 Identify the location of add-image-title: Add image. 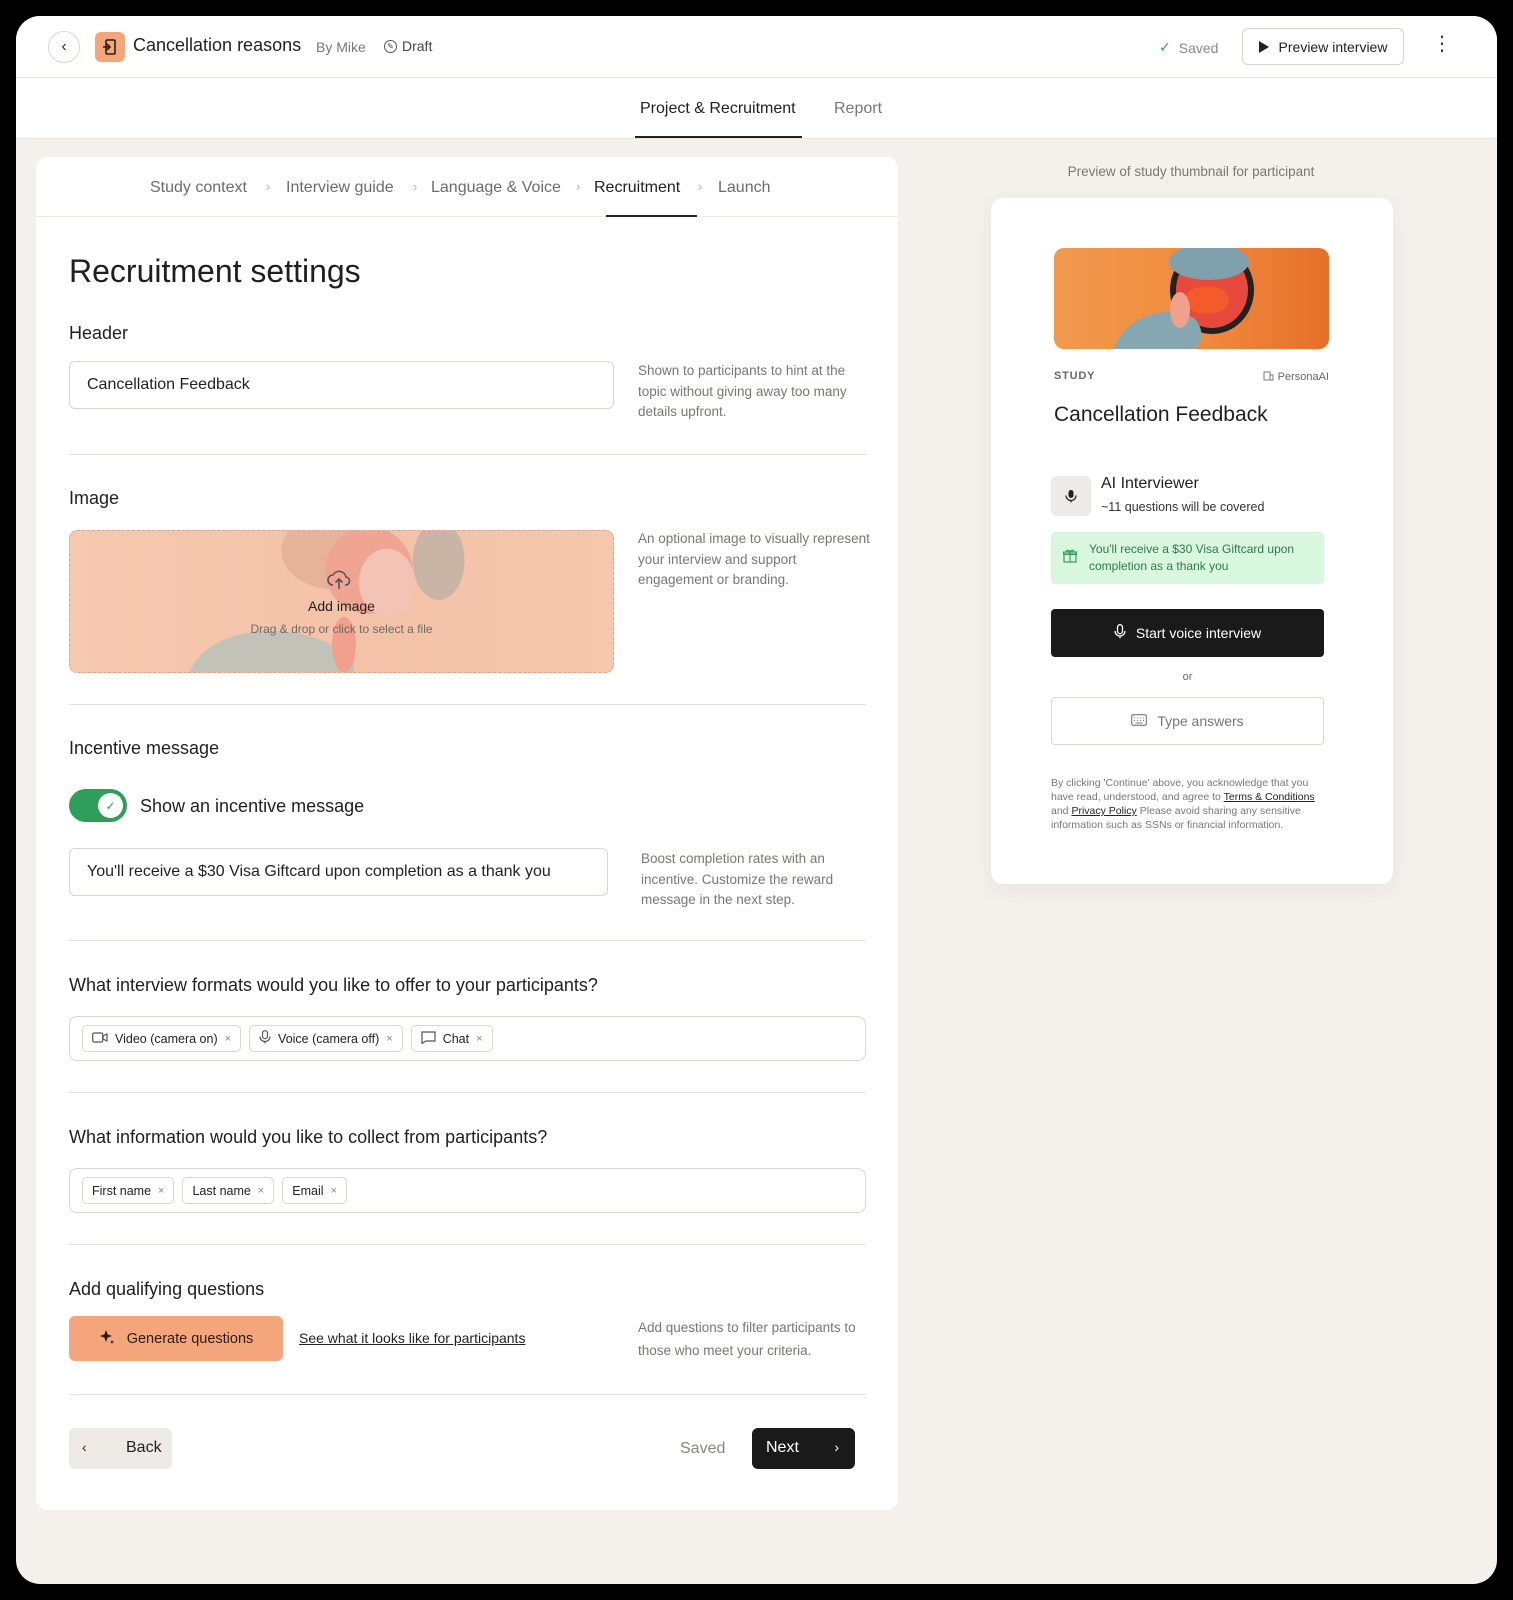
(341, 606).